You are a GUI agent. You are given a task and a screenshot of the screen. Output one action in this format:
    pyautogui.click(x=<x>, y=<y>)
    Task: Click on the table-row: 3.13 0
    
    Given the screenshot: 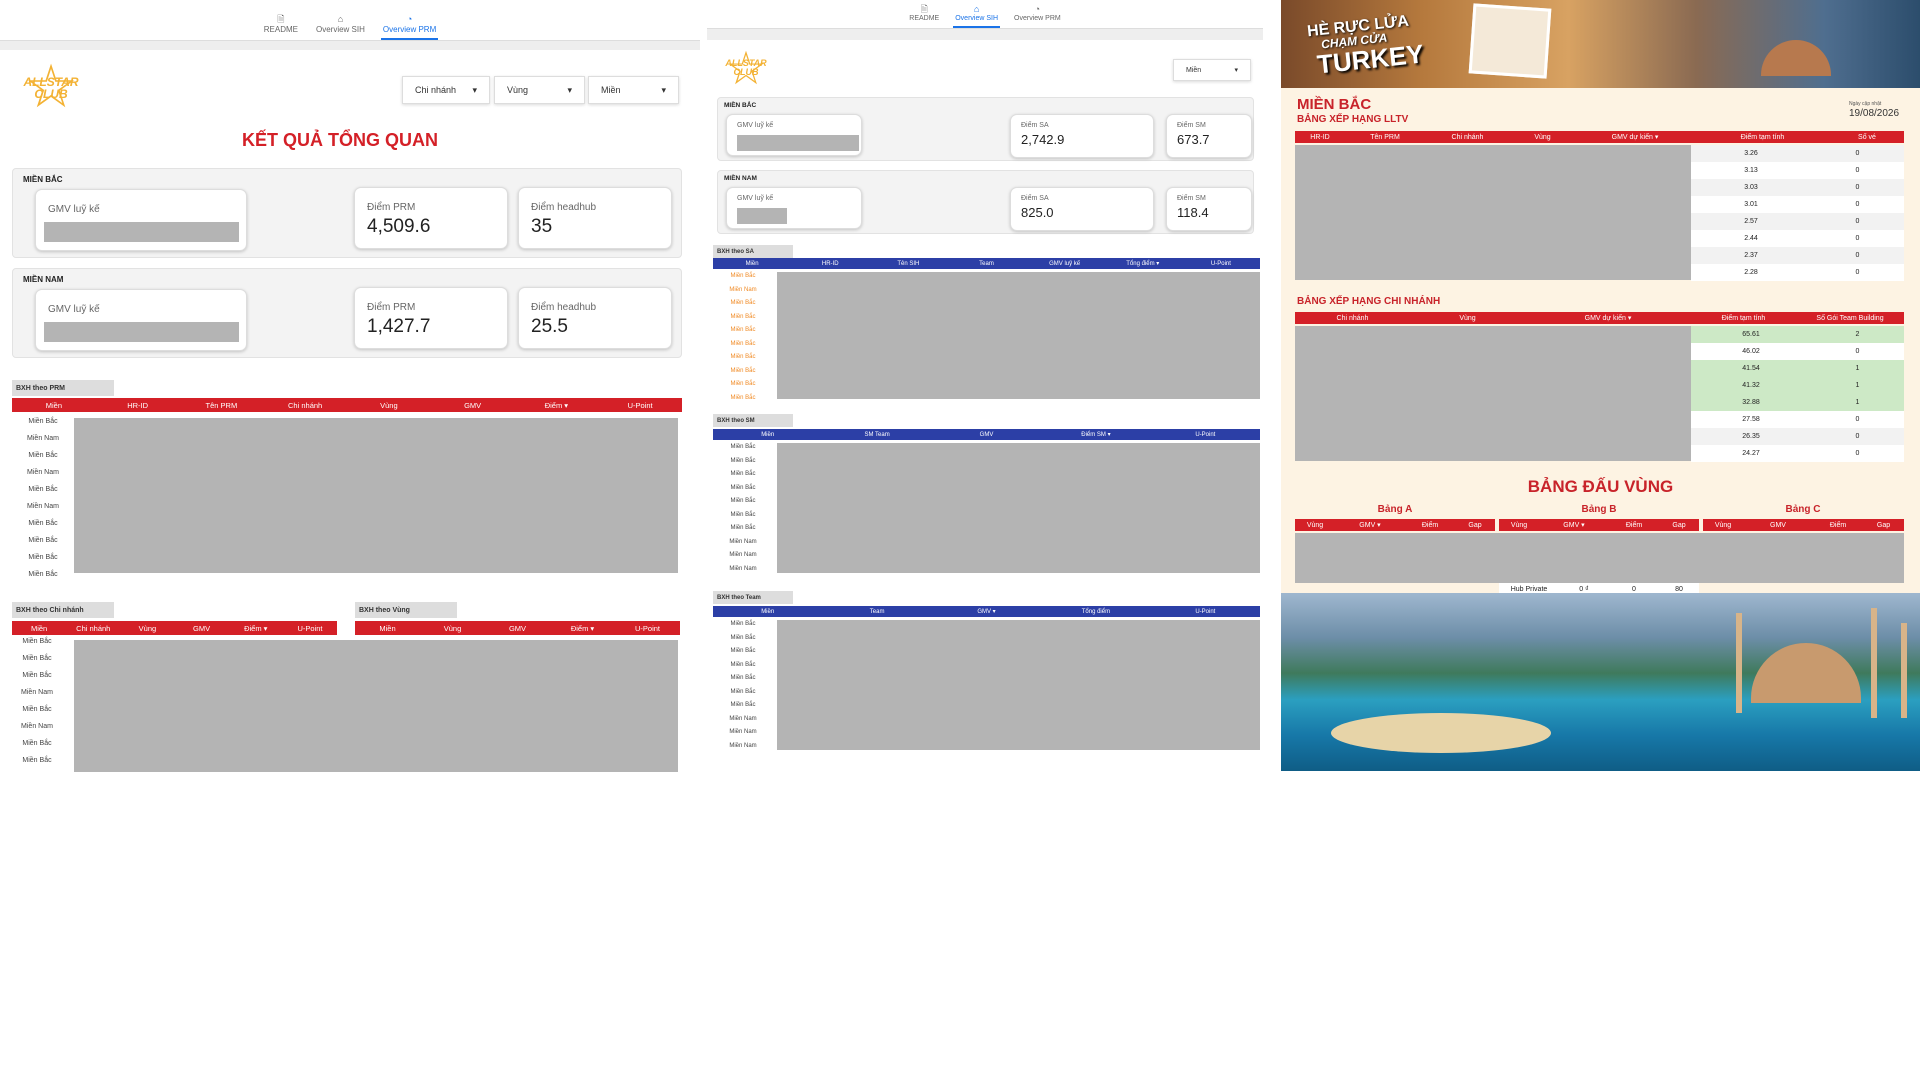 What is the action you would take?
    pyautogui.click(x=1797, y=170)
    